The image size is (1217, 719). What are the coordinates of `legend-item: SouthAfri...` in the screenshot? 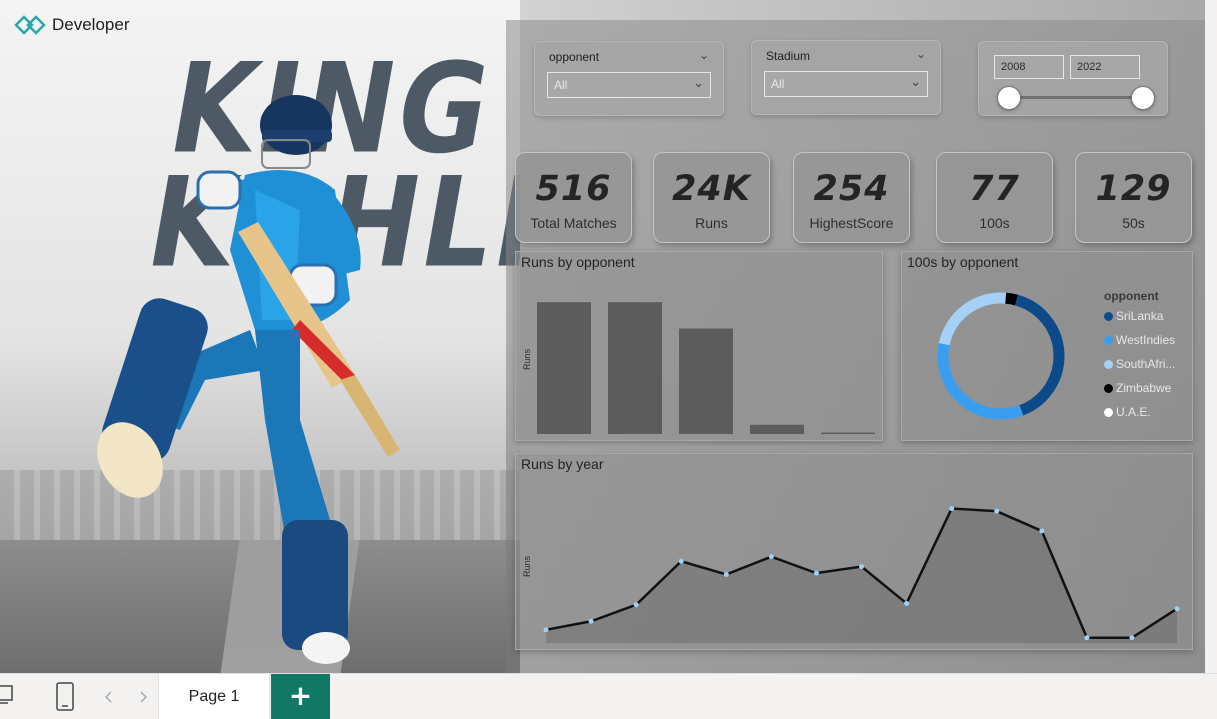 It's located at (1139, 364).